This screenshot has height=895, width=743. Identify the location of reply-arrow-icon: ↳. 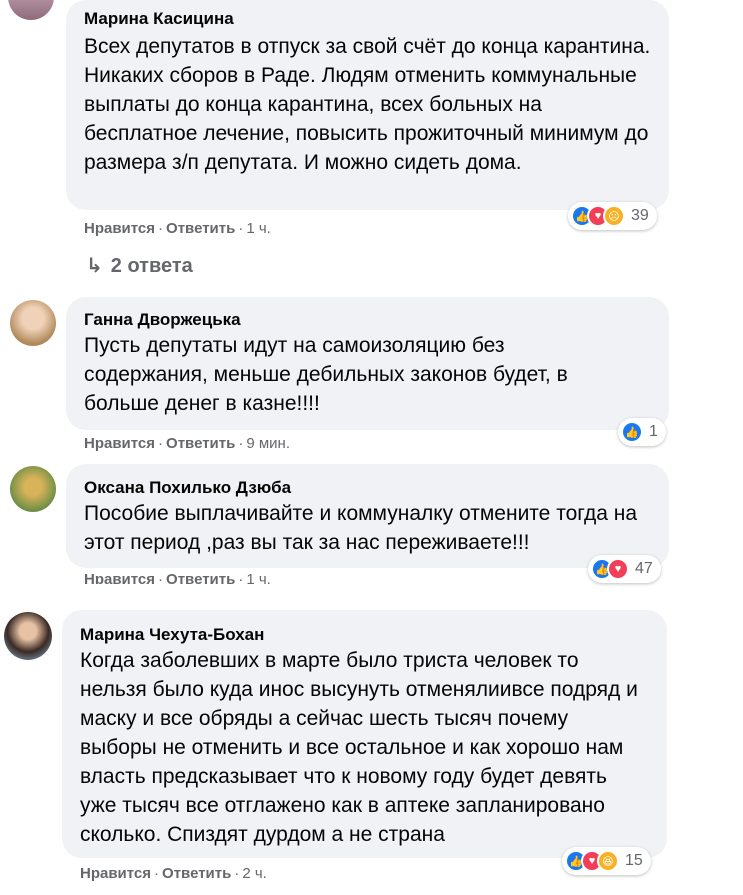
(94, 266).